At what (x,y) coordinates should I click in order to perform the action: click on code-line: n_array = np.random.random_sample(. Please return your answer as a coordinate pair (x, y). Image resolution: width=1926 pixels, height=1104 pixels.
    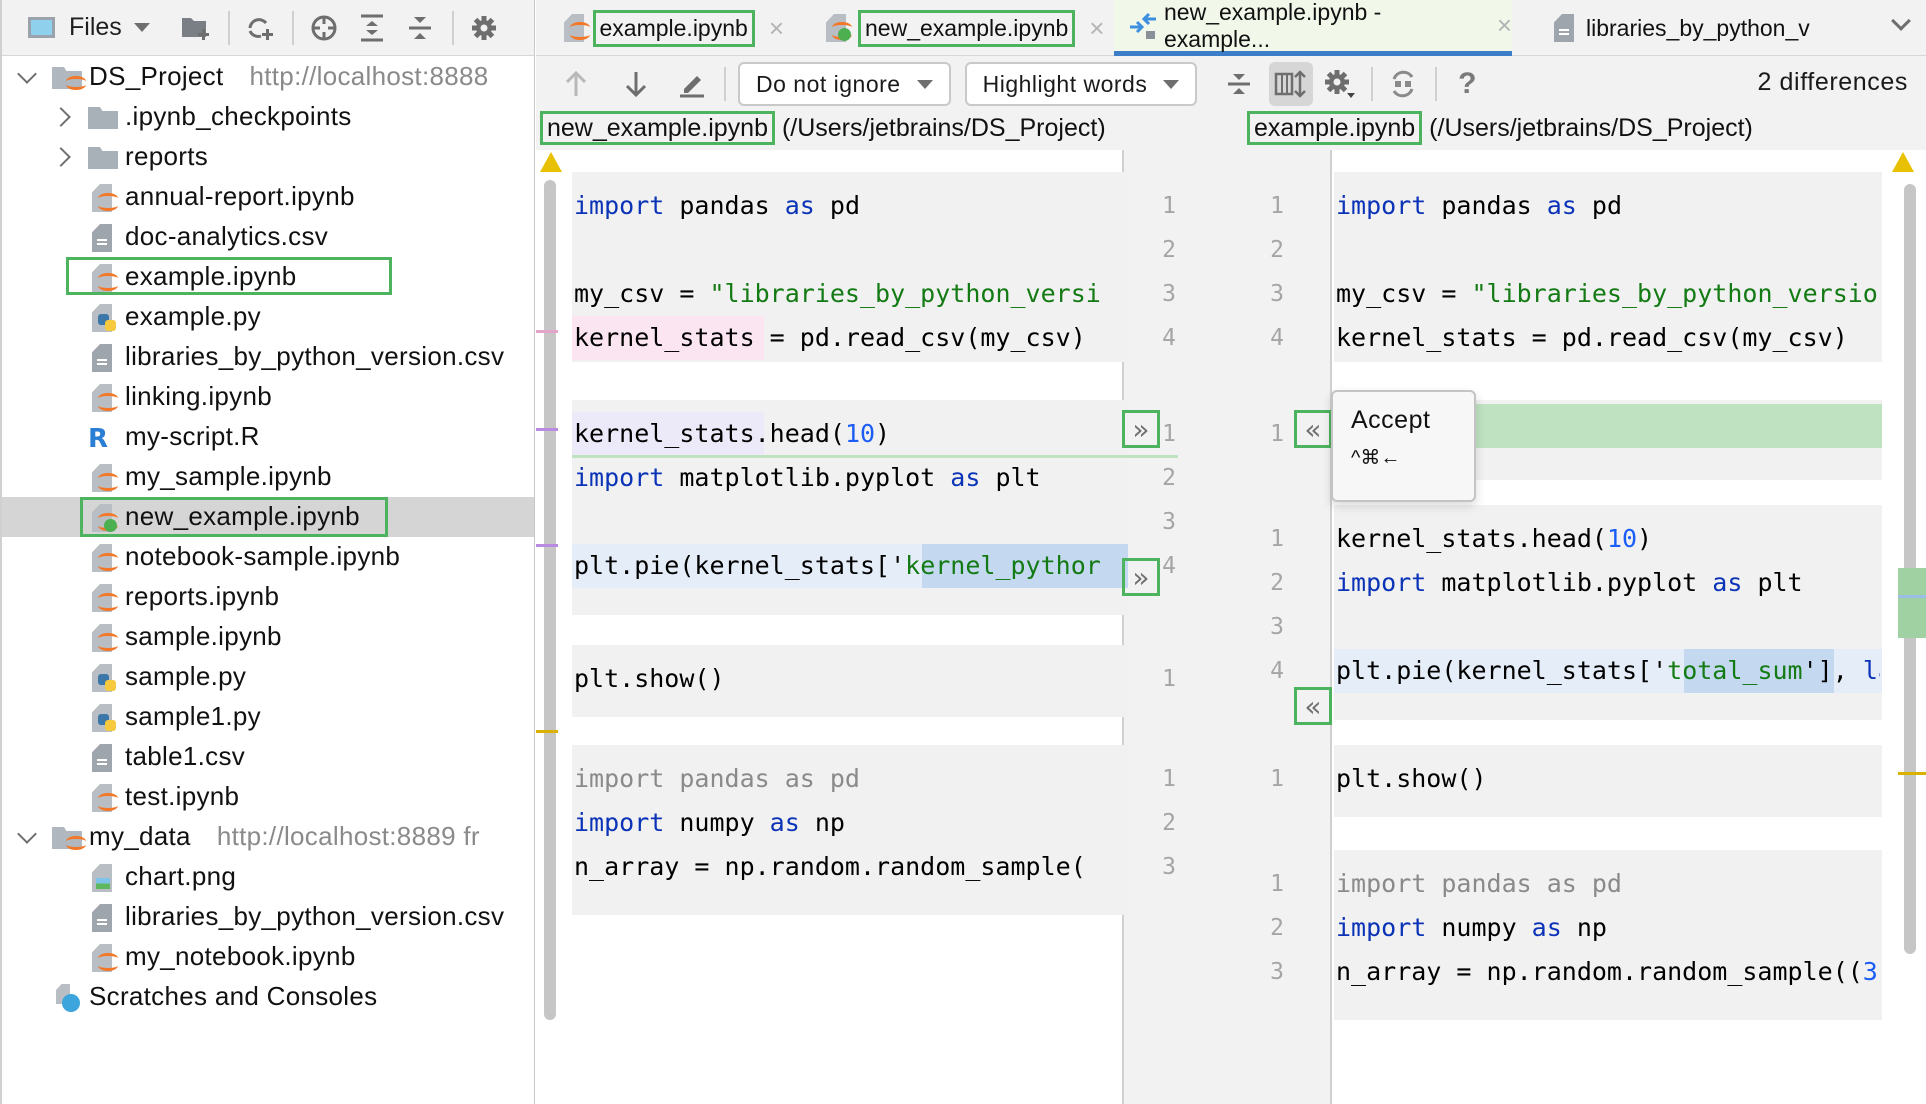
    Looking at the image, I should click on (850, 867).